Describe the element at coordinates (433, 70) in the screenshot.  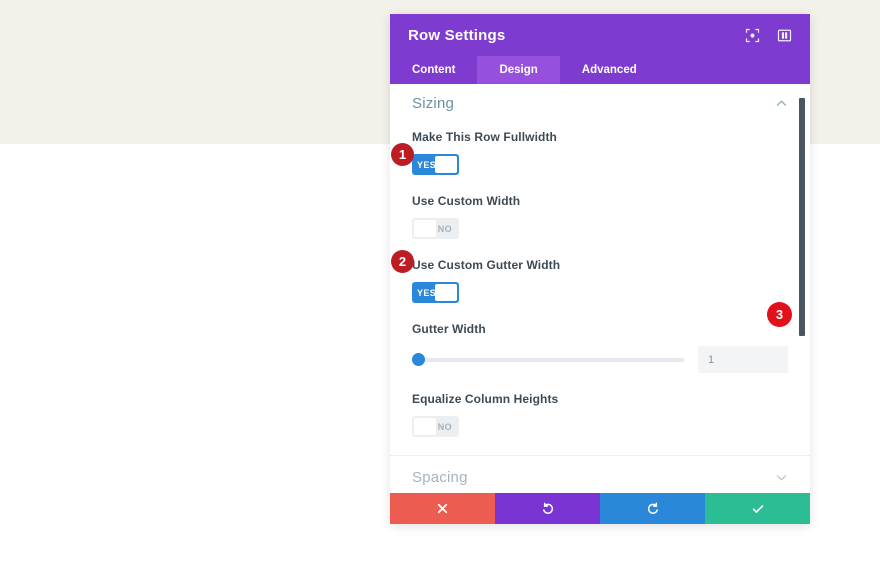
I see `tab-content: Content` at that location.